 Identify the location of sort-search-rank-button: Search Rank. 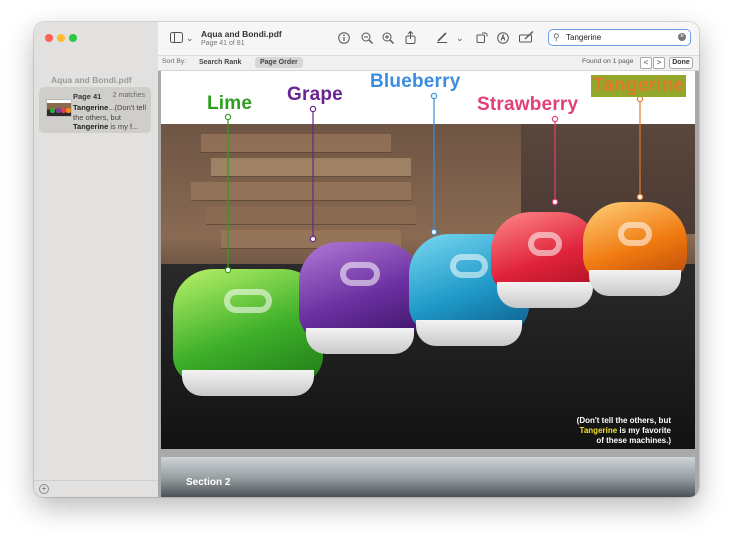
(220, 62).